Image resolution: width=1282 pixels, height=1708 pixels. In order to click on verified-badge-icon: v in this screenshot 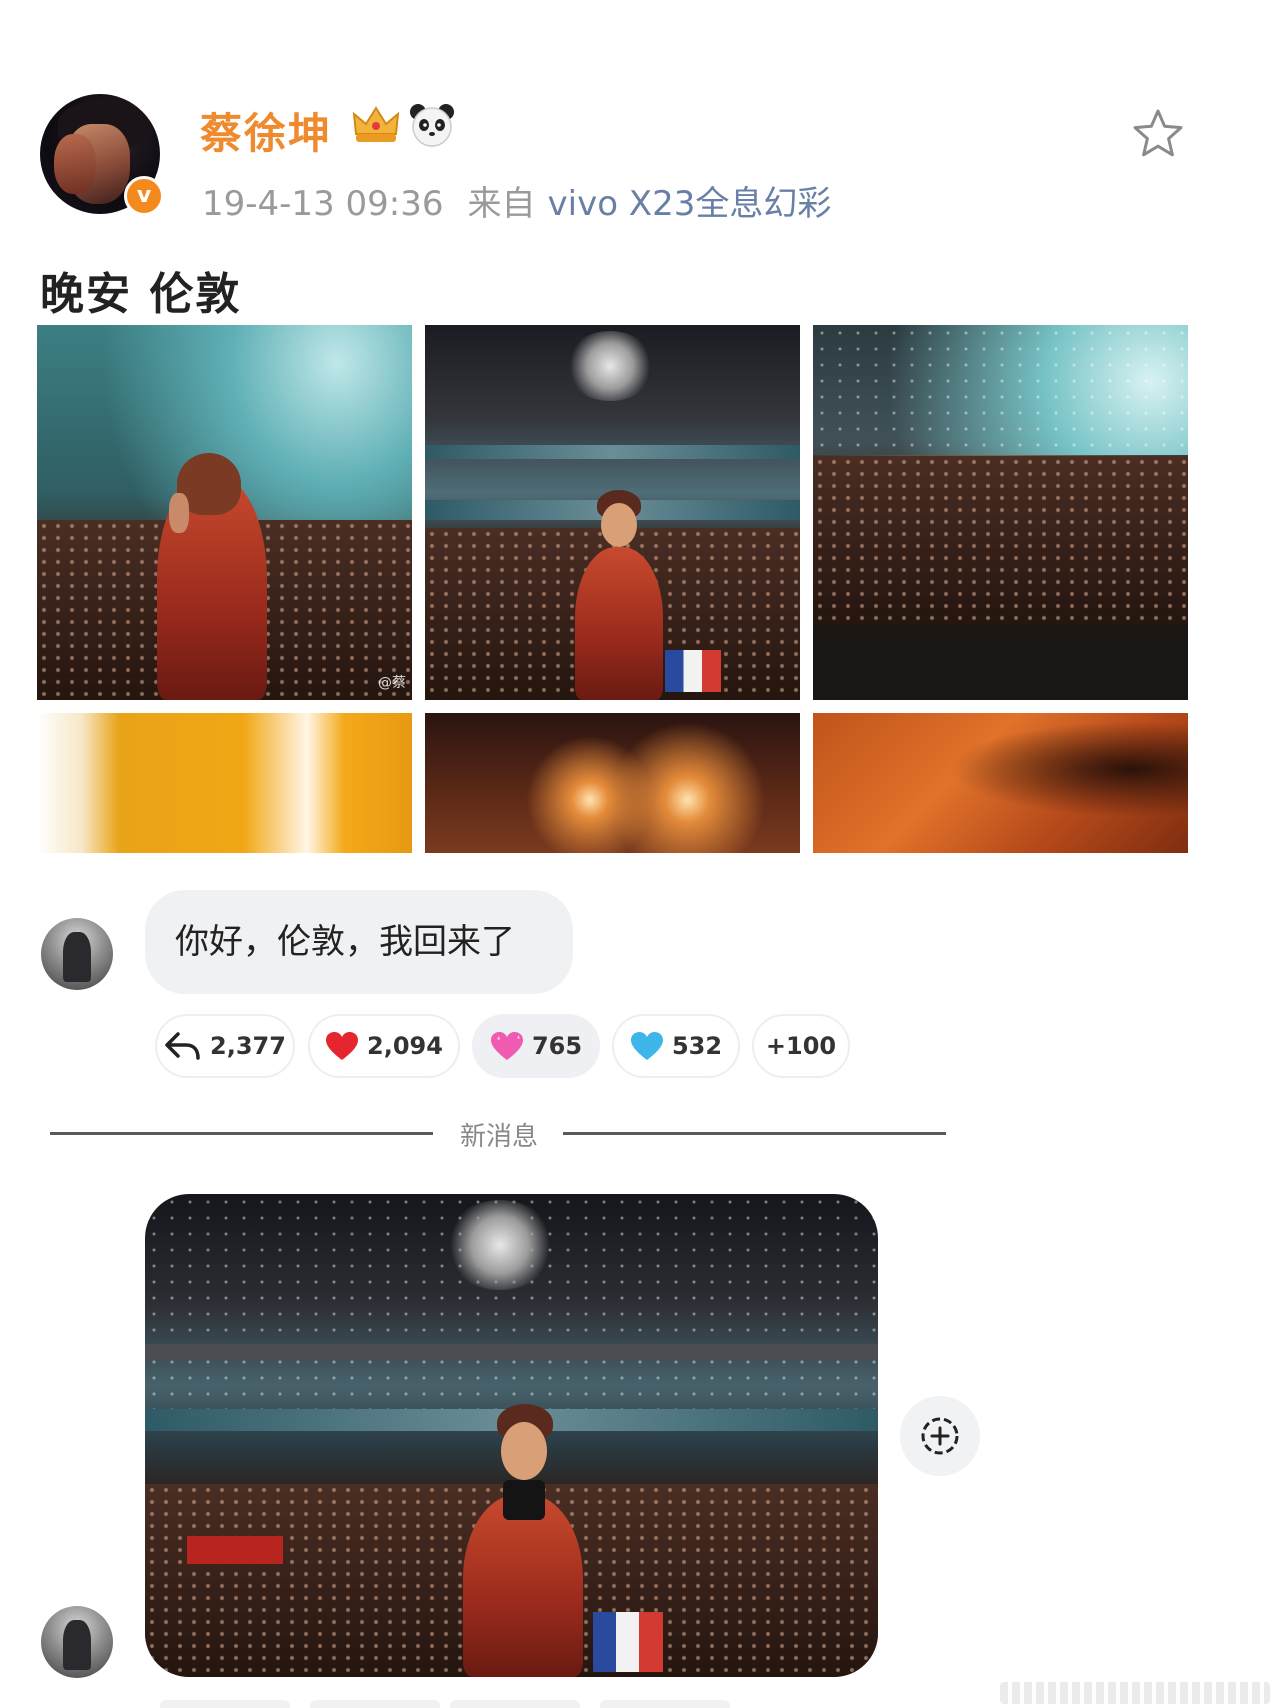, I will do `click(144, 196)`.